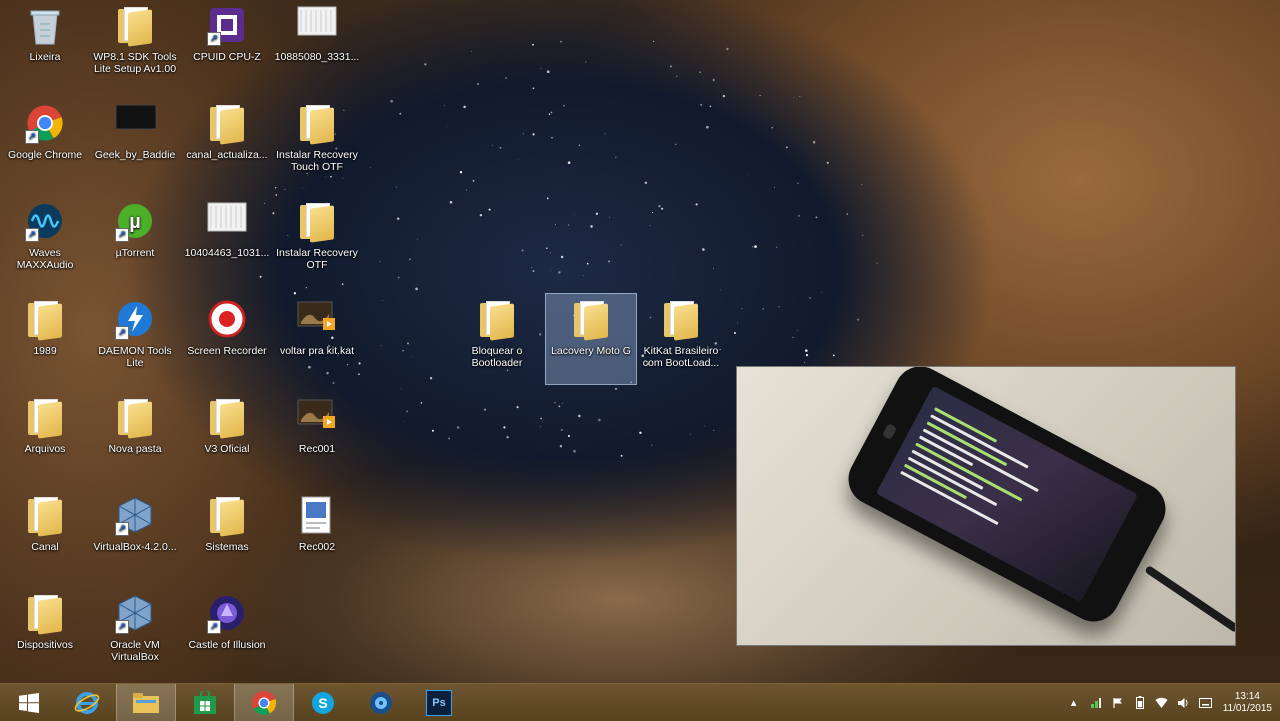  I want to click on desktop-icon-label: 1989, so click(45, 351).